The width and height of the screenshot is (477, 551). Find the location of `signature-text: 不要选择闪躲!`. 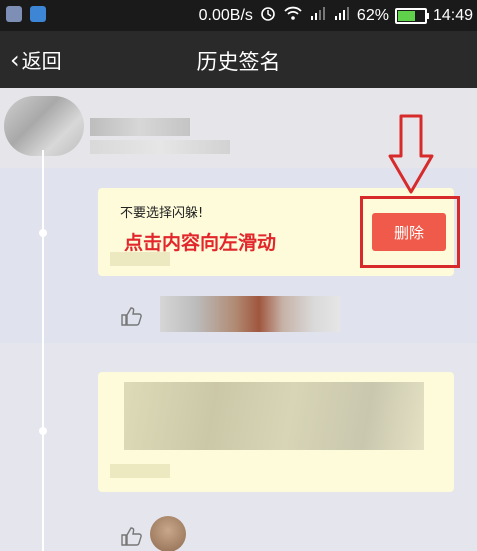

signature-text: 不要选择闪躲! is located at coordinates (162, 213).